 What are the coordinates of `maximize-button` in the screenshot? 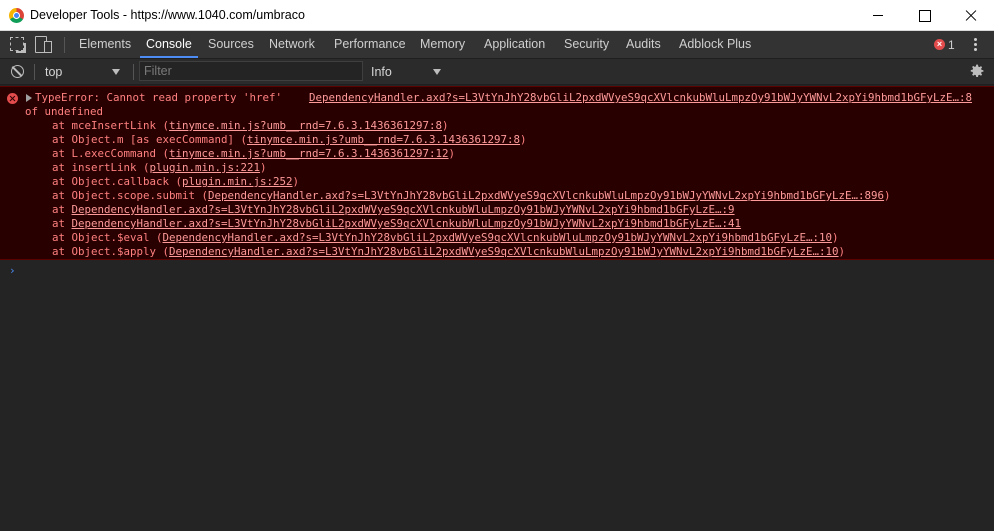 It's located at (924, 15).